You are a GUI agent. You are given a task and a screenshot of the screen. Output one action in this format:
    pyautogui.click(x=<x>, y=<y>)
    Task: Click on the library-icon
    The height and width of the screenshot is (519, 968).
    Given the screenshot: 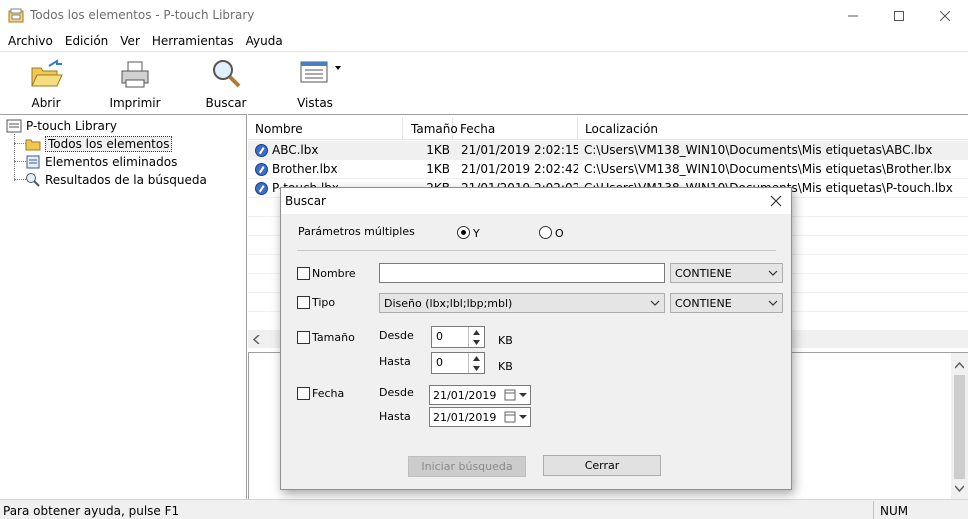 What is the action you would take?
    pyautogui.click(x=14, y=126)
    